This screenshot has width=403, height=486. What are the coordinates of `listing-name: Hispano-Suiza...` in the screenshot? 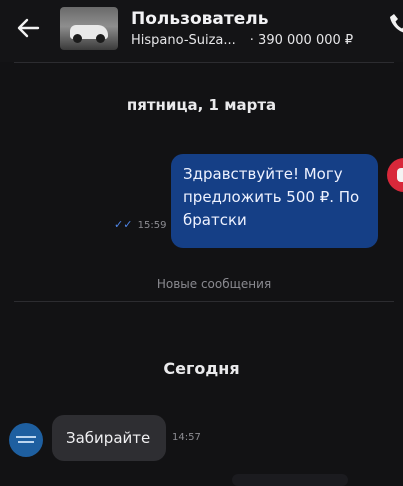 It's located at (183, 40).